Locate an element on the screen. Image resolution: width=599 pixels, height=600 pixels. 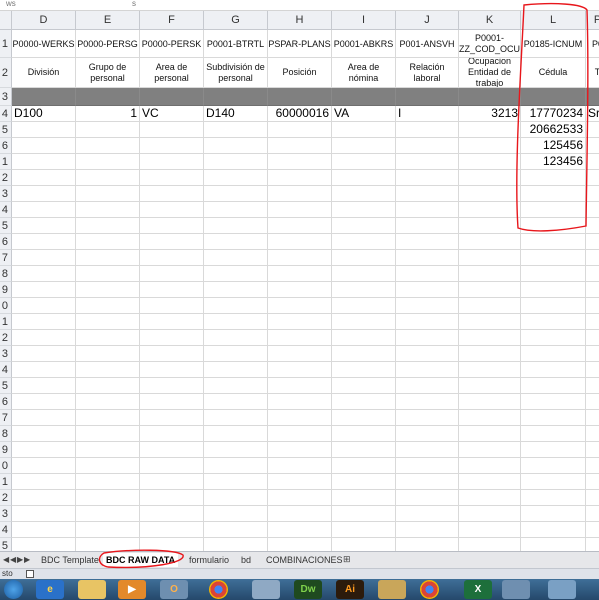
row-header: 1 is located at coordinates (6, 162).